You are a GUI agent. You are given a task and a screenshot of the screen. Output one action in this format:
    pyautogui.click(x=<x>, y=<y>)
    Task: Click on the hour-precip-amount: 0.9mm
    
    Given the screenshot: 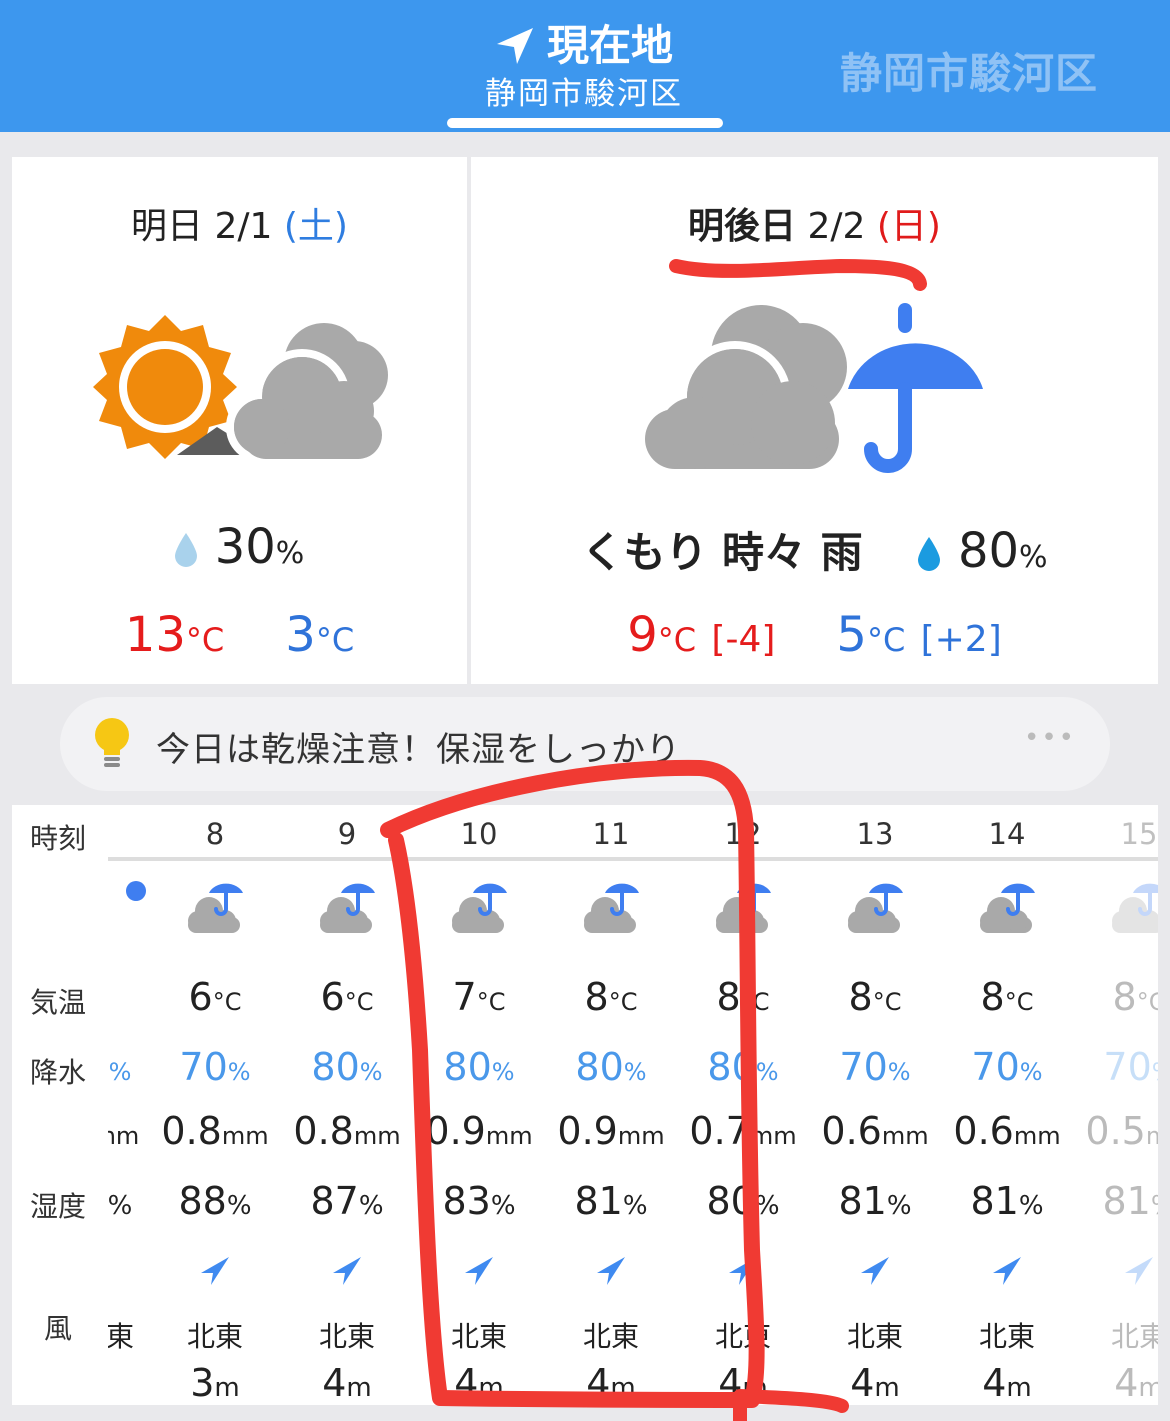 What is the action you would take?
    pyautogui.click(x=479, y=1131)
    